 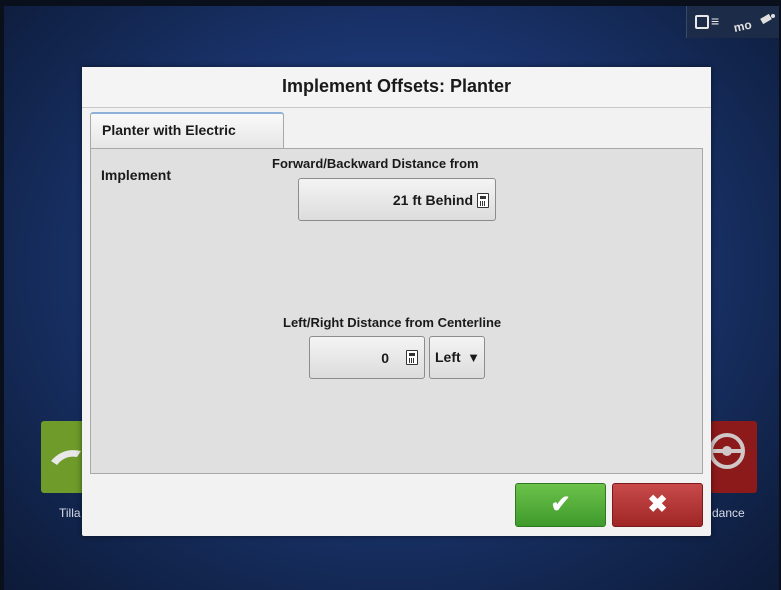 I want to click on direction-value: Left, so click(x=448, y=357).